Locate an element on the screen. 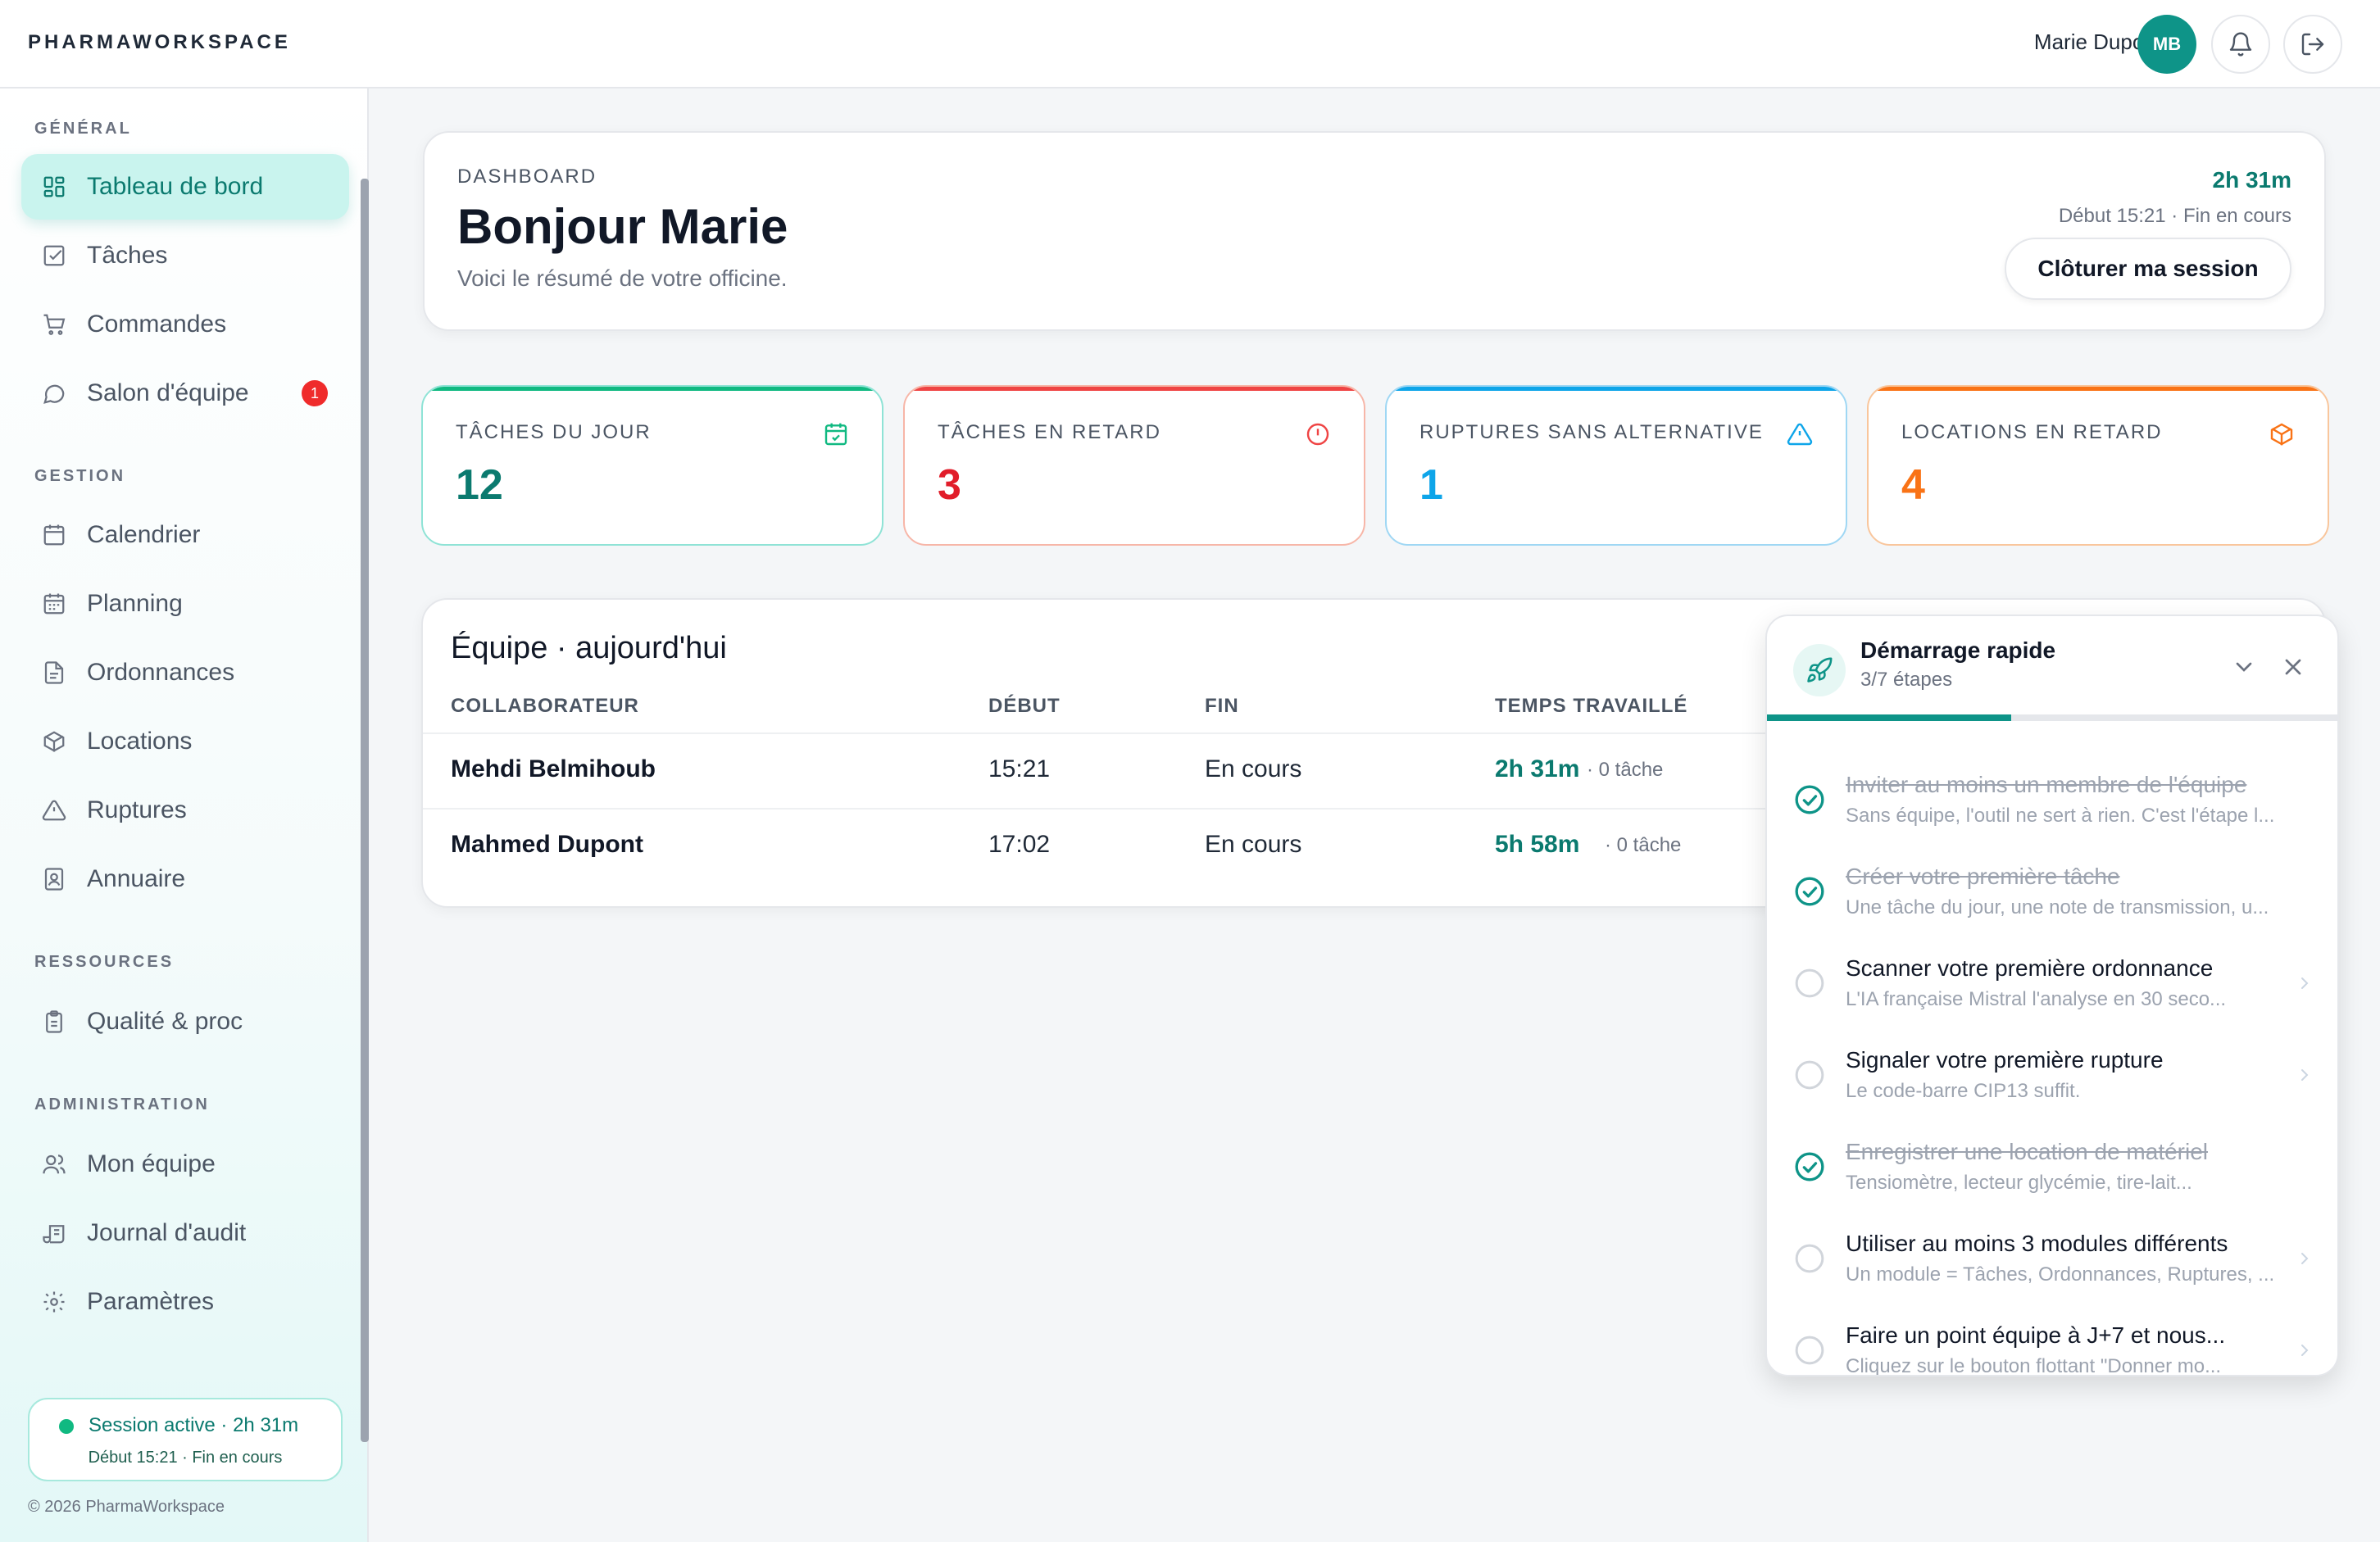  section-label-general: GÉNÉRAL is located at coordinates (83, 129).